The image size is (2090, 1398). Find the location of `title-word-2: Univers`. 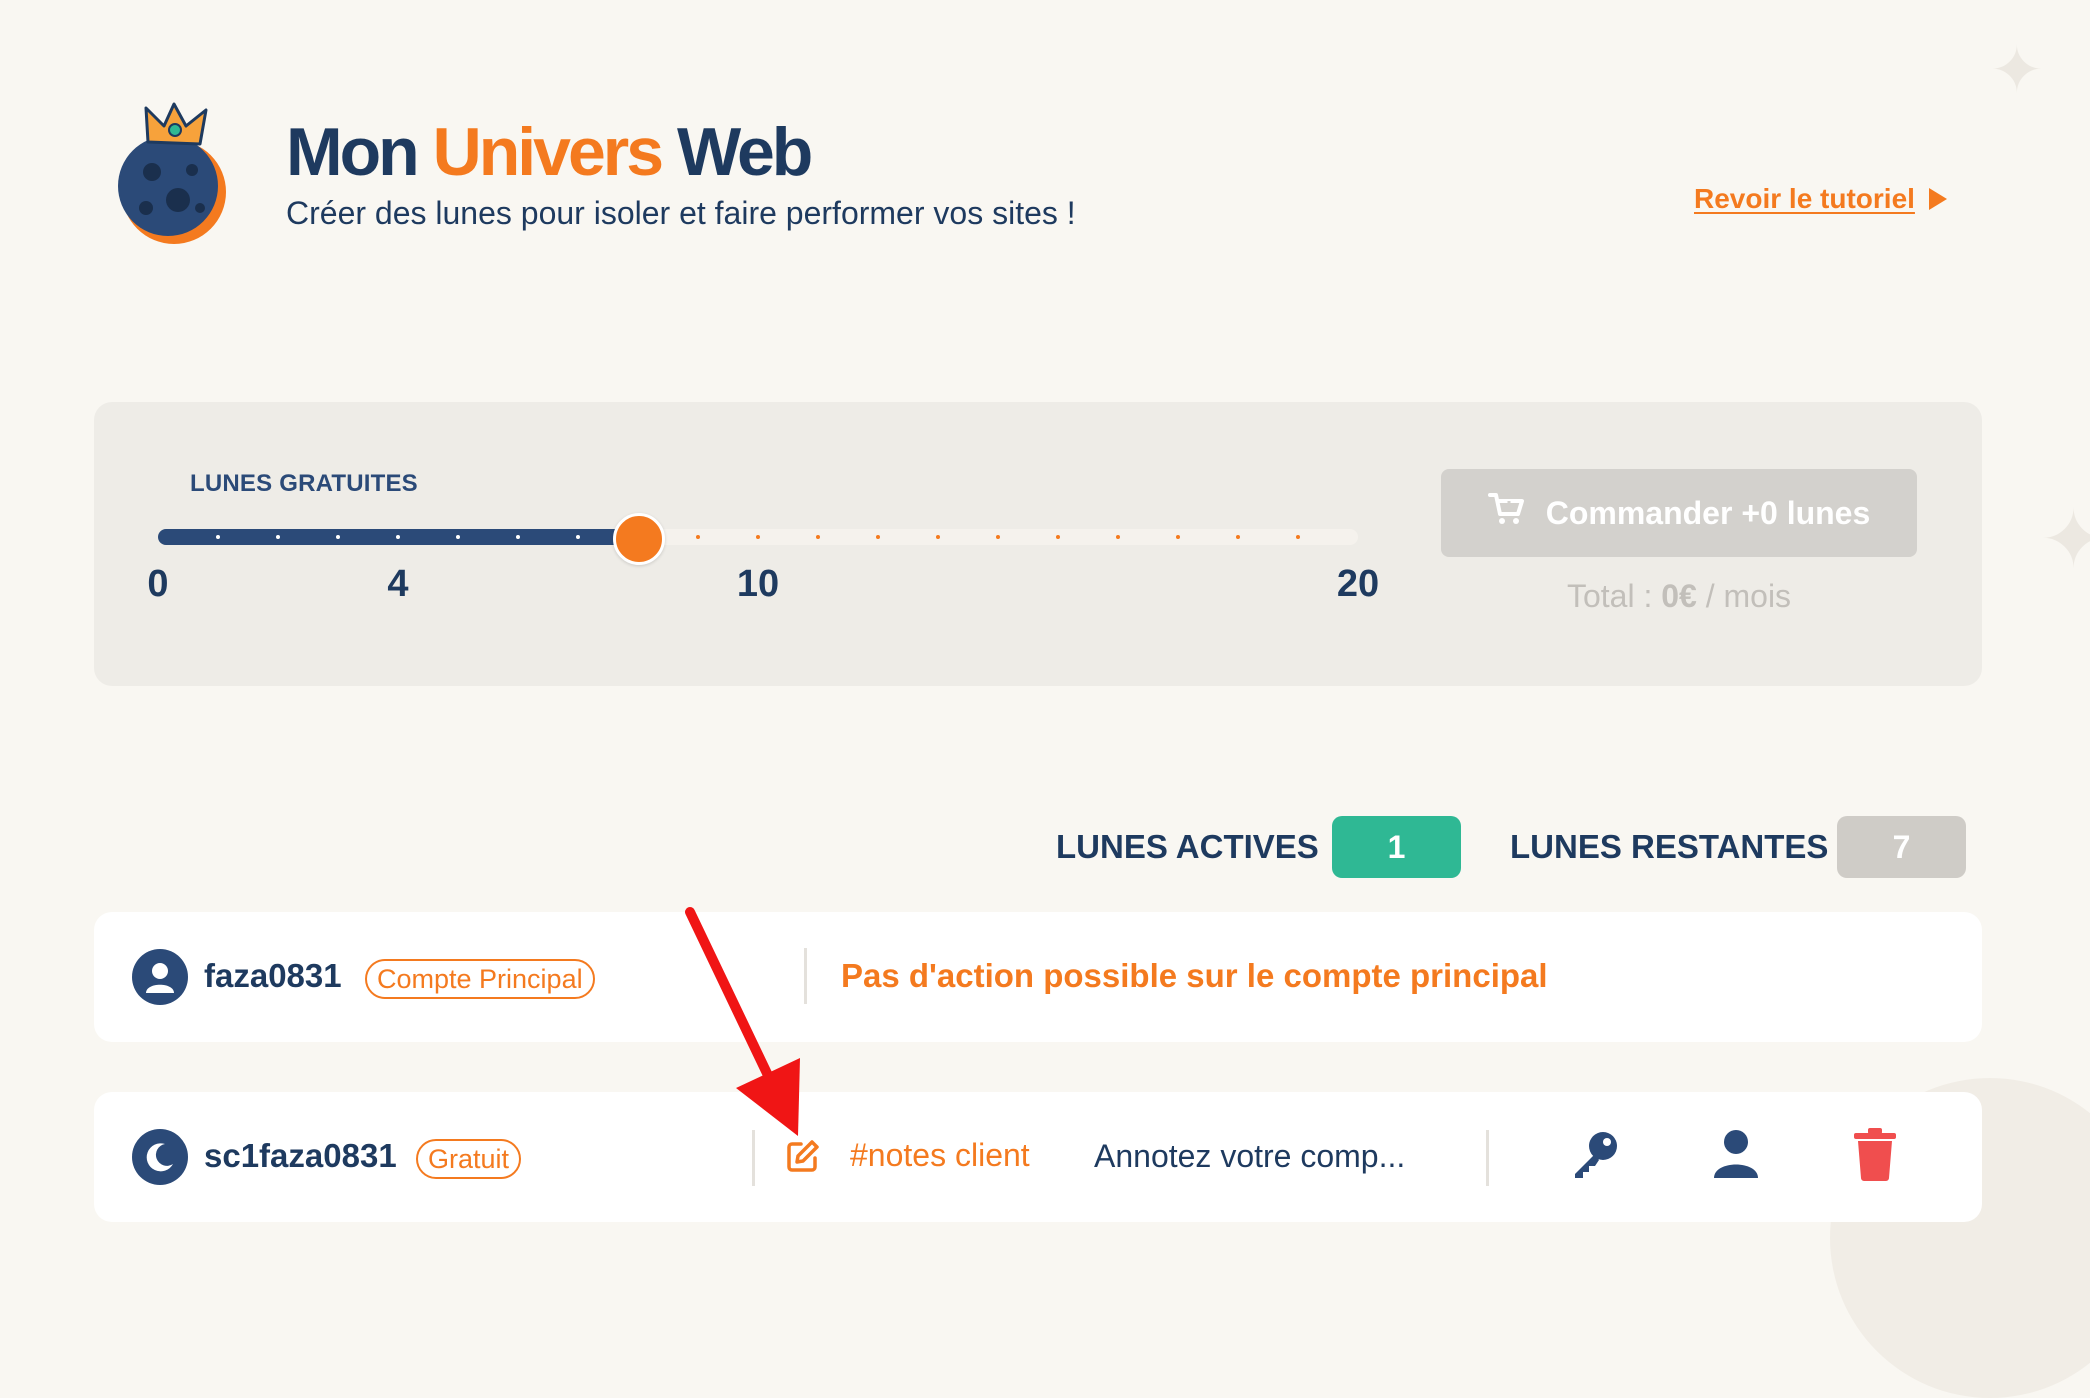

title-word-2: Univers is located at coordinates (548, 152).